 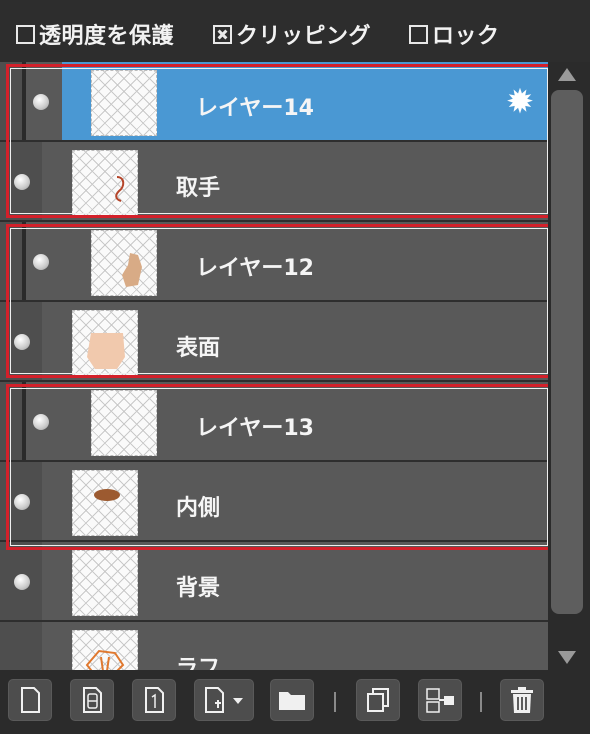 I want to click on layer-row: レイヤー14 ✹, so click(x=274, y=102).